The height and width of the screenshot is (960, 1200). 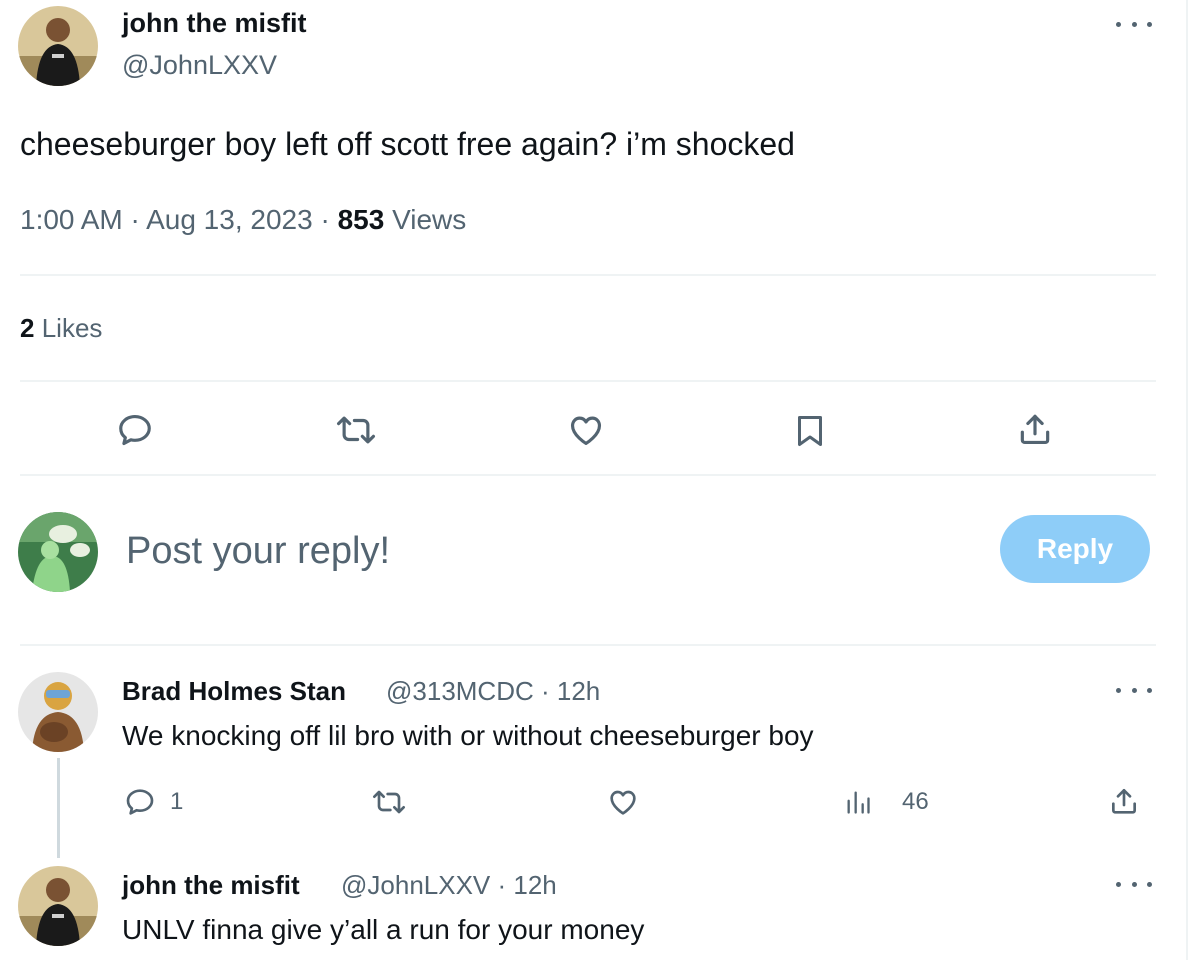 What do you see at coordinates (229, 219) in the screenshot?
I see `tweet-date: Aug 13, 2023` at bounding box center [229, 219].